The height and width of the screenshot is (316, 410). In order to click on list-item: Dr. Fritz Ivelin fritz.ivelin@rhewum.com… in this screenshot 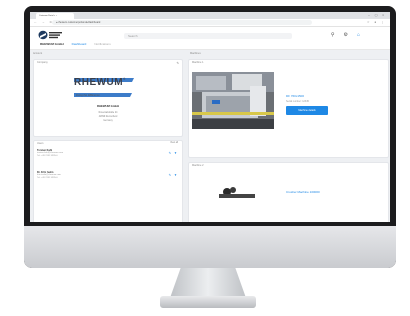, I will do `click(49, 175)`.